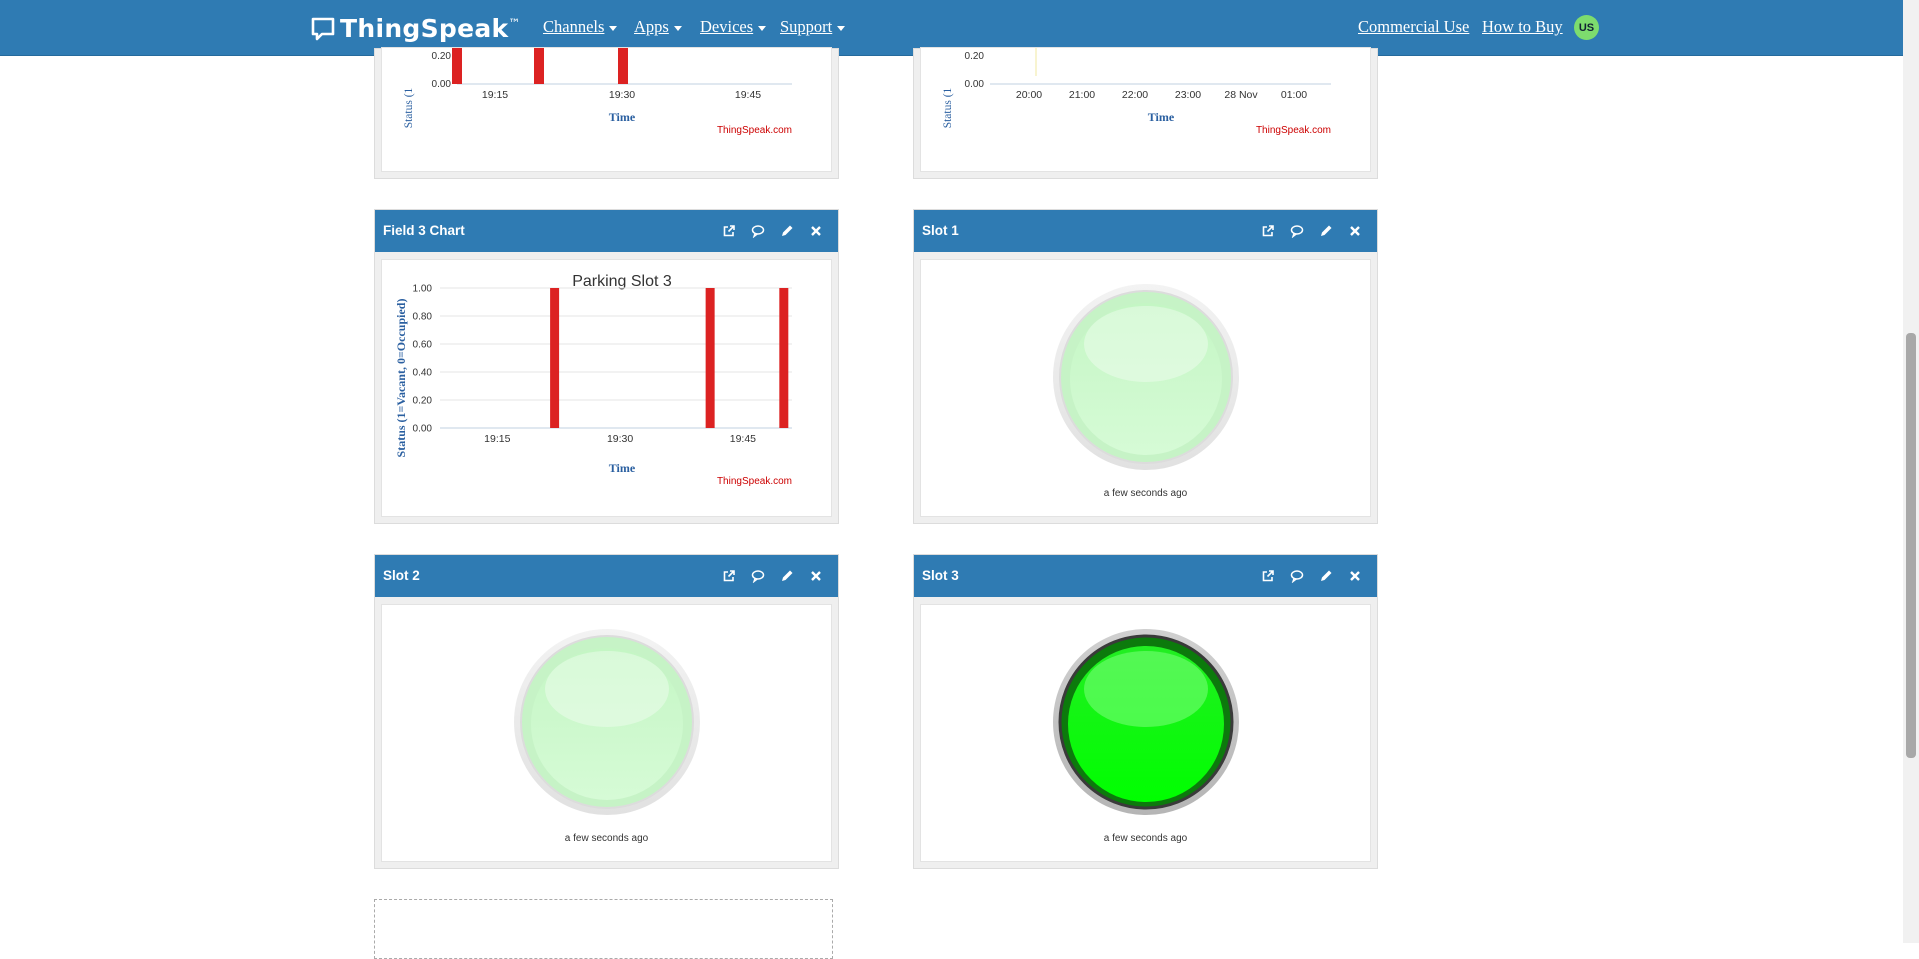 The height and width of the screenshot is (959, 1919). What do you see at coordinates (423, 289) in the screenshot?
I see `y-tick-label: 1.00` at bounding box center [423, 289].